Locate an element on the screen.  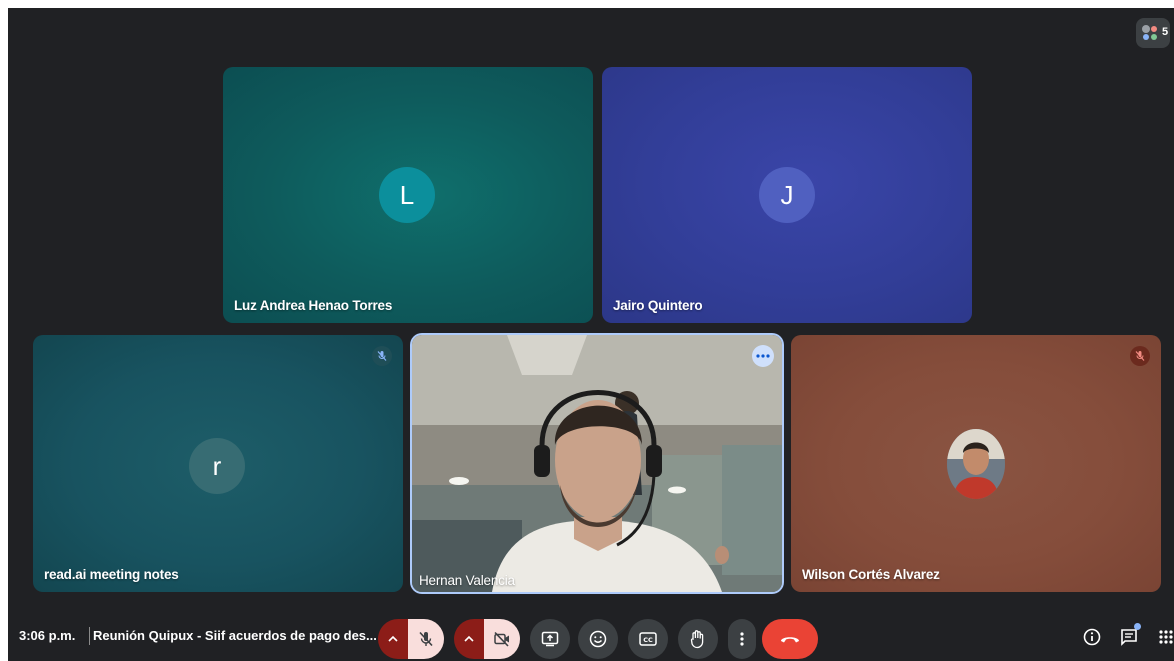
svg-text: CC is located at coordinates (648, 640).